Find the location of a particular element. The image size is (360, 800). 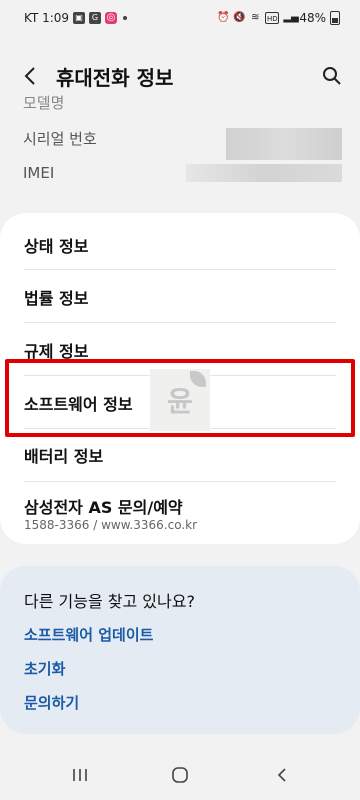

search-button is located at coordinates (332, 76).